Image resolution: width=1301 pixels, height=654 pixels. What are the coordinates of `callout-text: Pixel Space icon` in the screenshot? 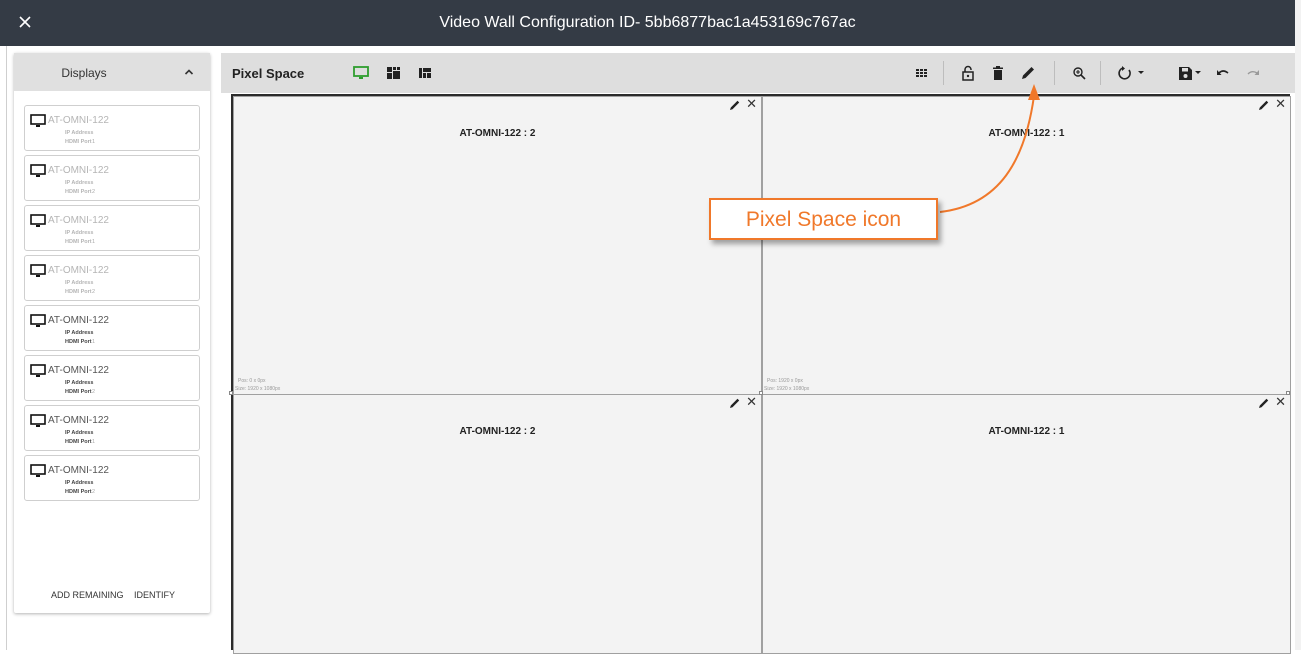 It's located at (823, 219).